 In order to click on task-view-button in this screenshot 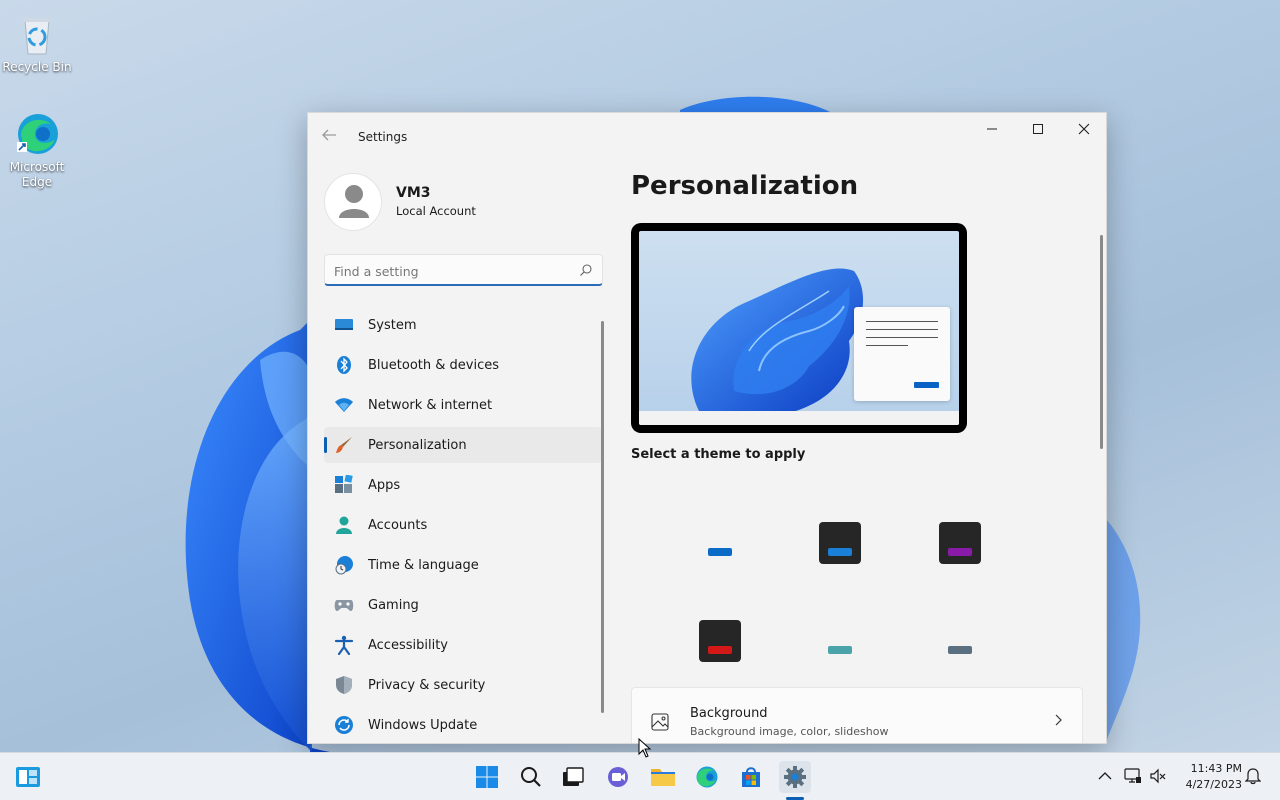, I will do `click(572, 777)`.